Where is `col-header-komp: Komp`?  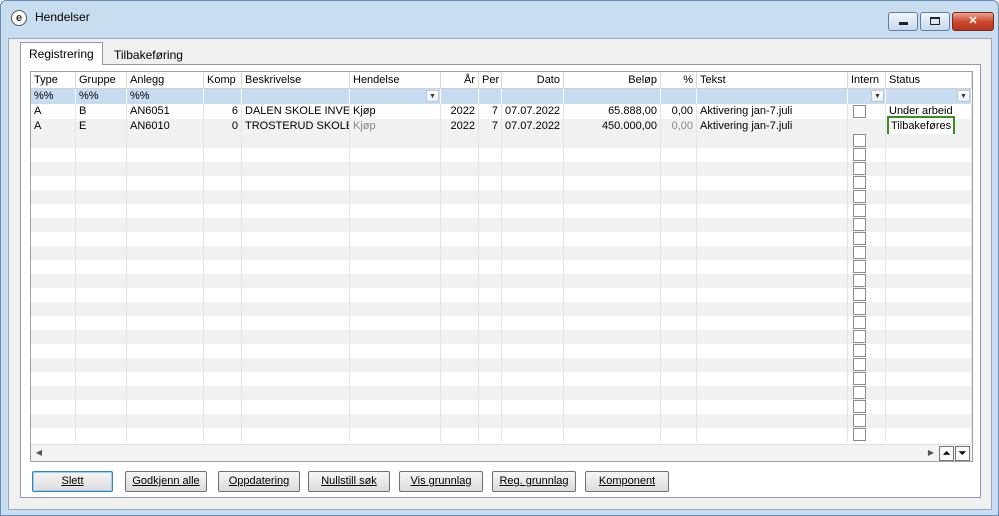 col-header-komp: Komp is located at coordinates (223, 80).